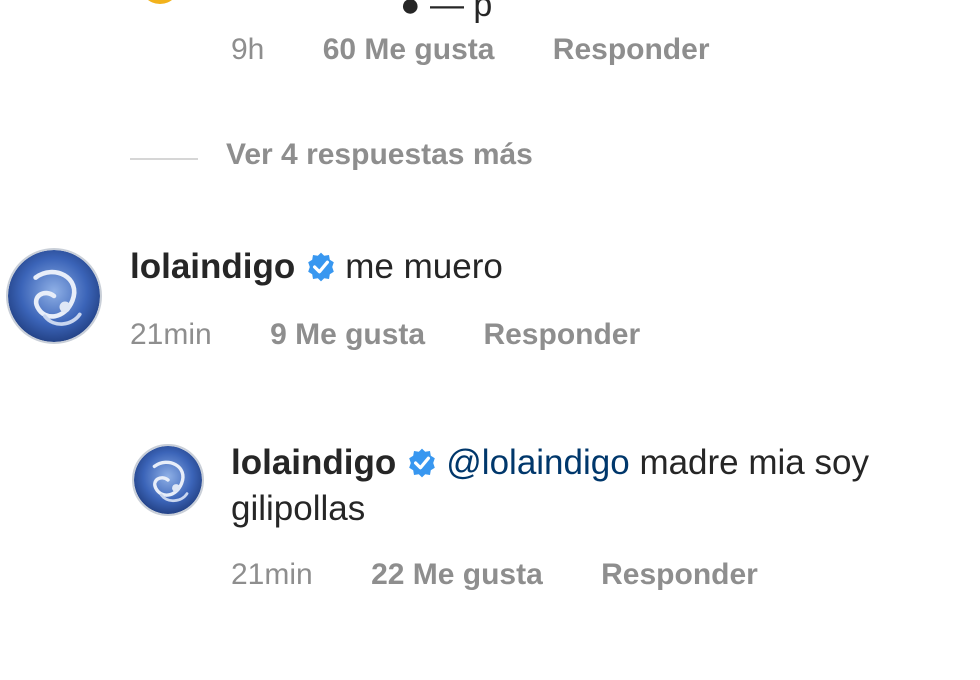 This screenshot has width=980, height=680. I want to click on reply-comment-body-line2: gilipollas, so click(298, 509).